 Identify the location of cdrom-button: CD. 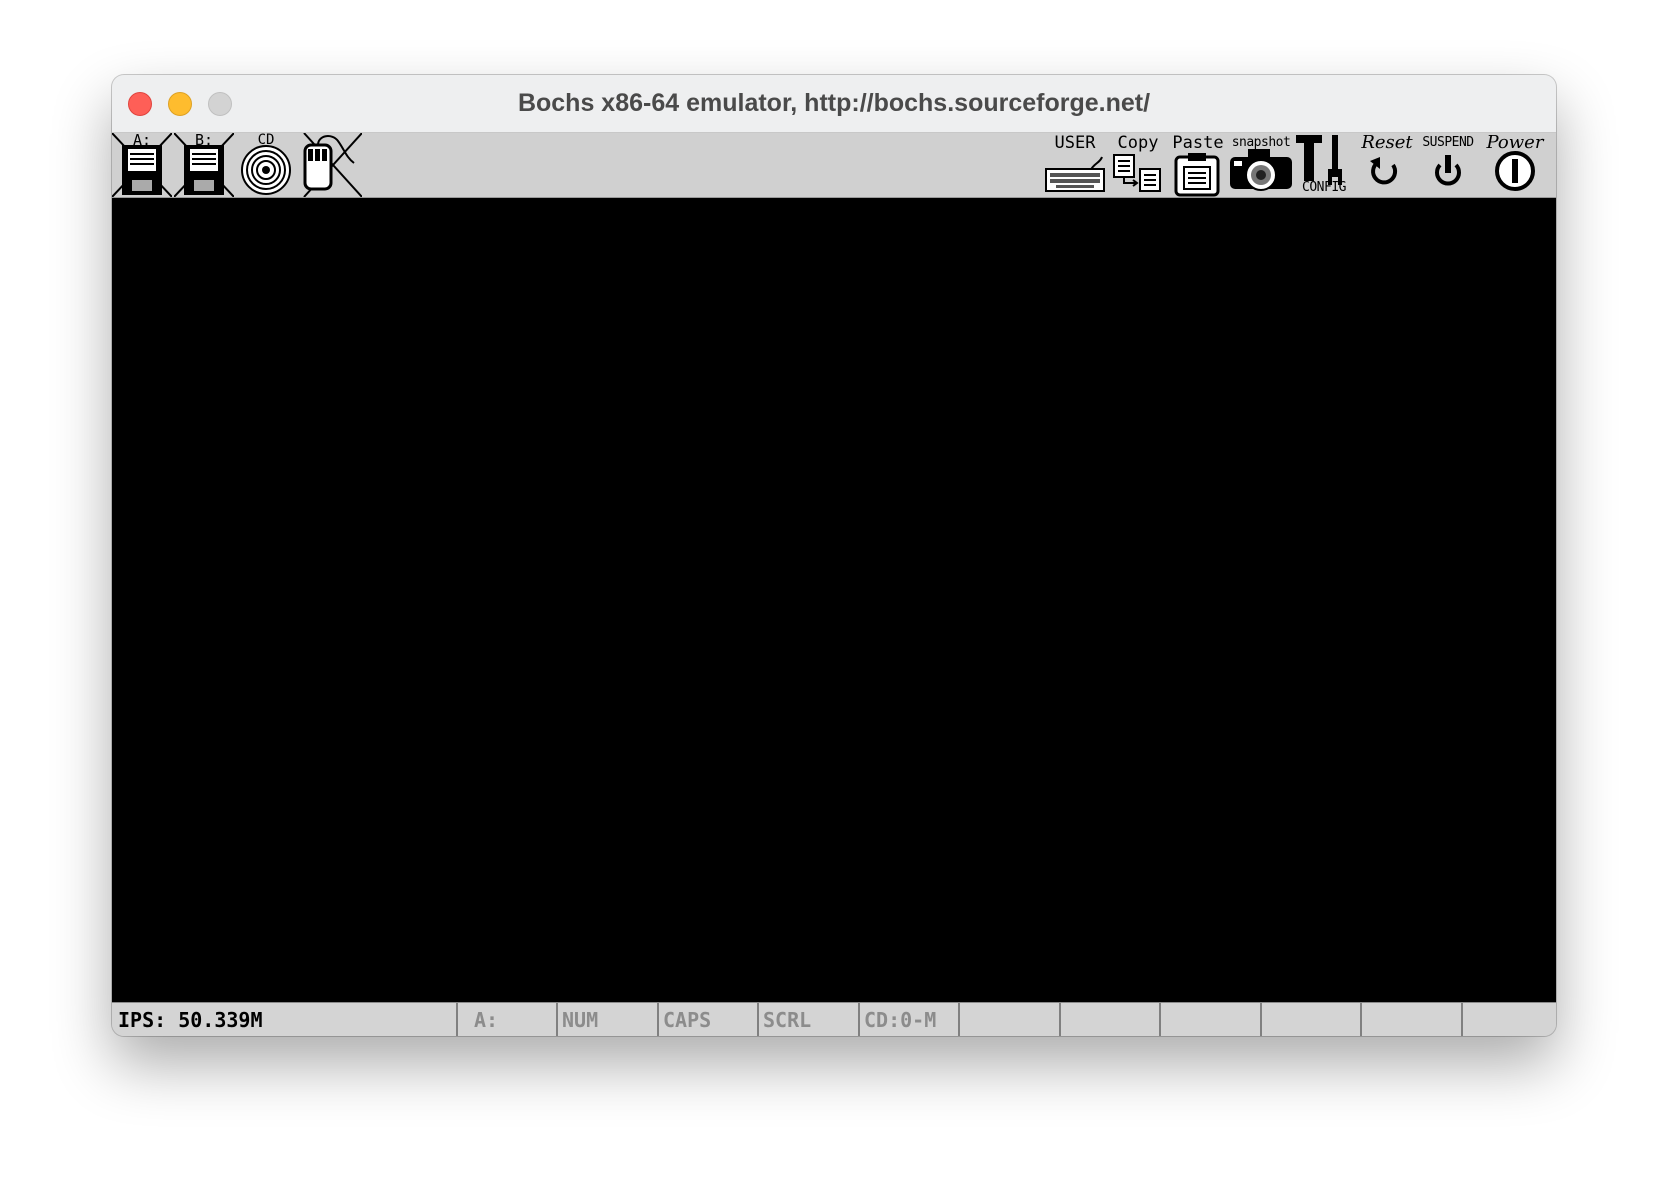
(266, 165).